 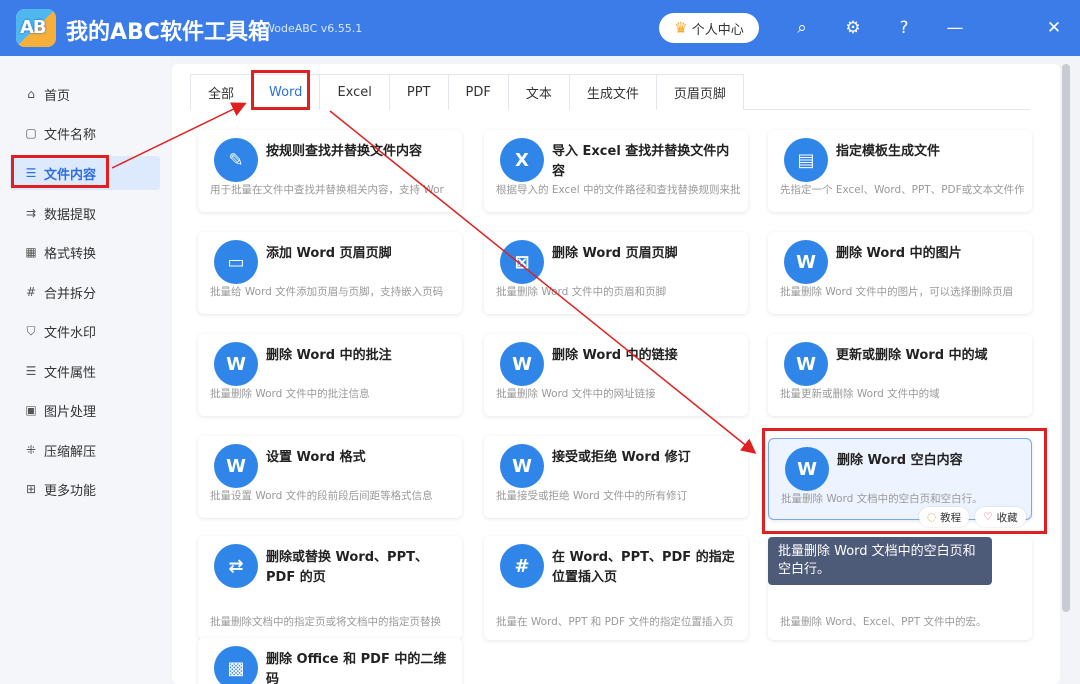 What do you see at coordinates (85, 252) in the screenshot?
I see `sidebar-item-convert: ▦ 格式转换` at bounding box center [85, 252].